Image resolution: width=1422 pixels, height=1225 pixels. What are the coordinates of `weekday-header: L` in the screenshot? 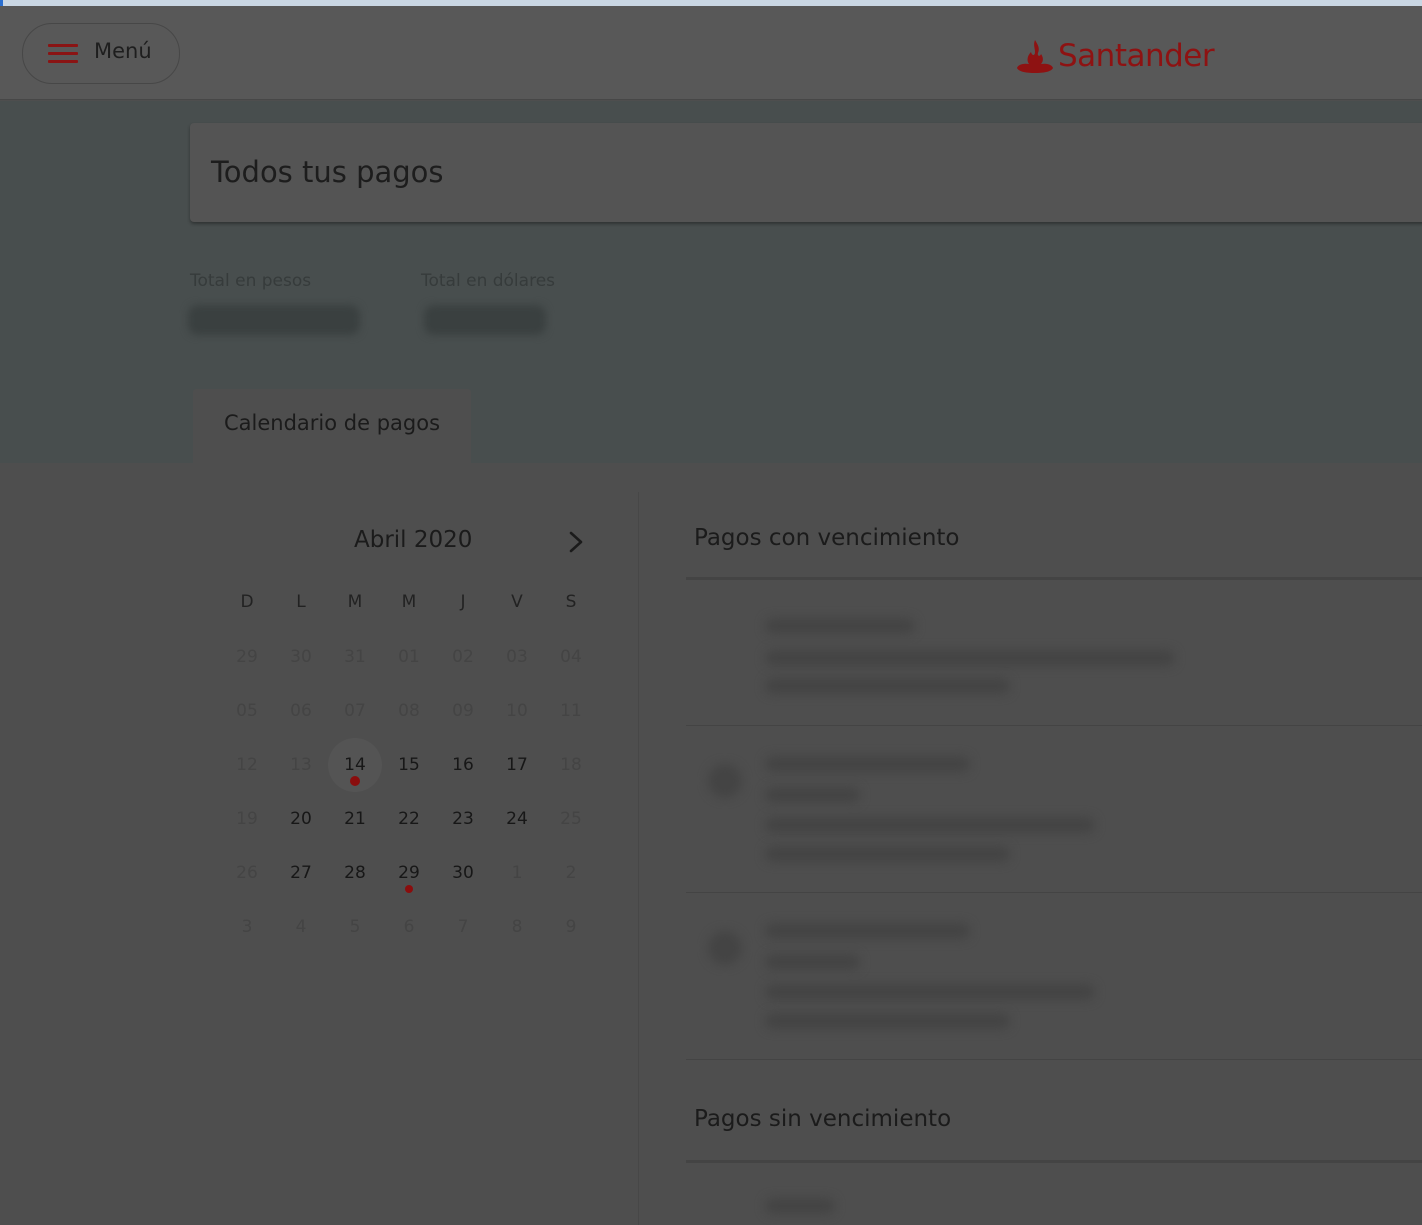 It's located at (301, 602).